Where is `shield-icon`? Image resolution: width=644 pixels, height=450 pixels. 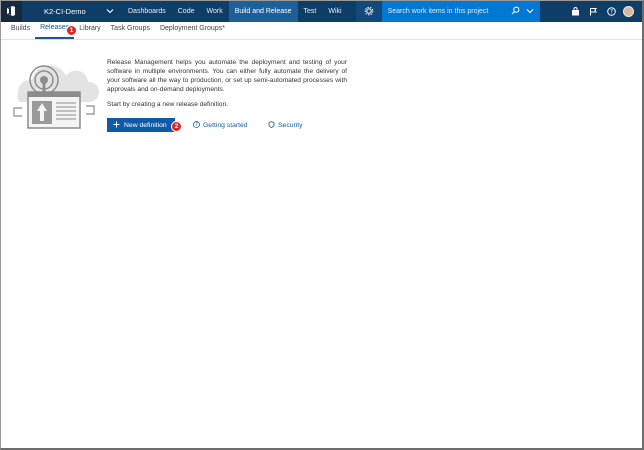 shield-icon is located at coordinates (271, 125).